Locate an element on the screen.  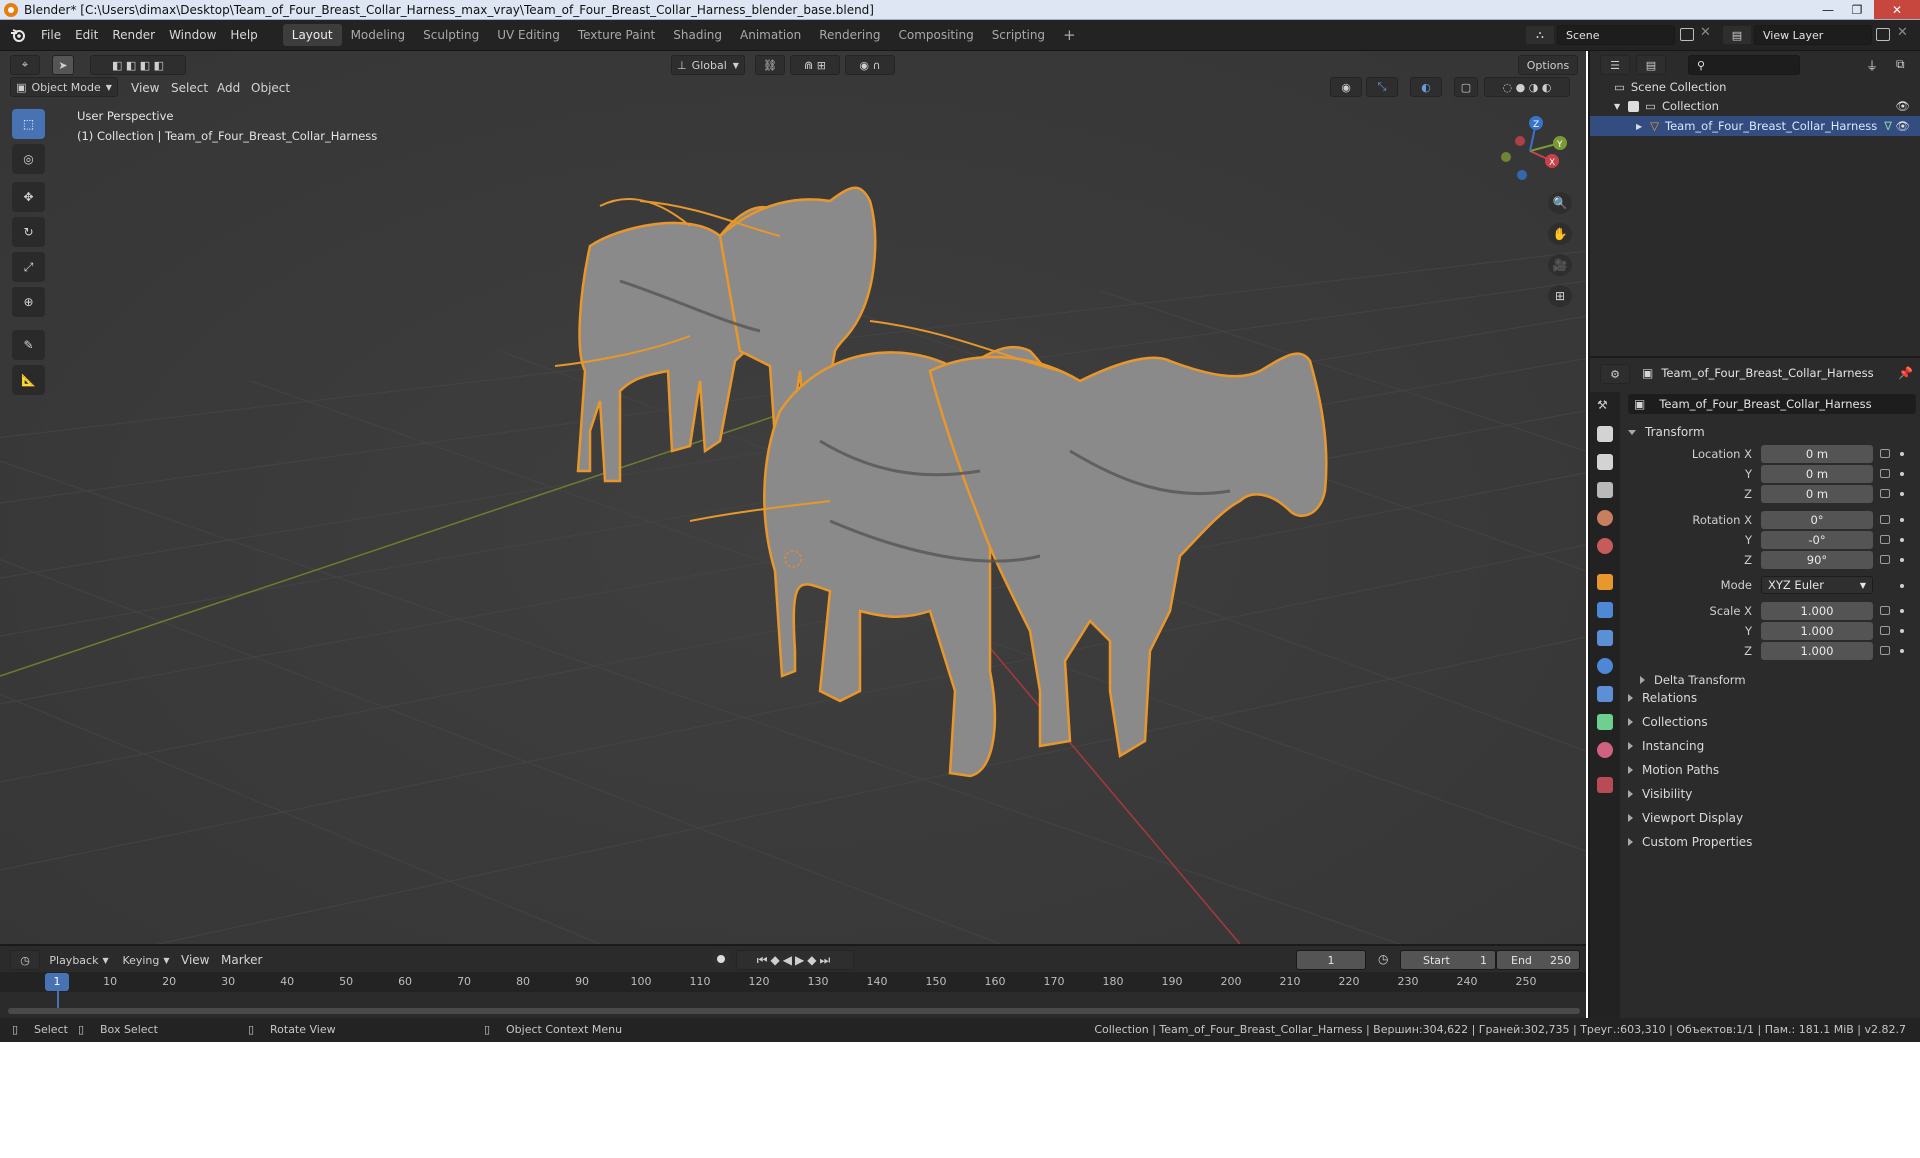
overlay-toggle-button: ◐ is located at coordinates (1426, 87).